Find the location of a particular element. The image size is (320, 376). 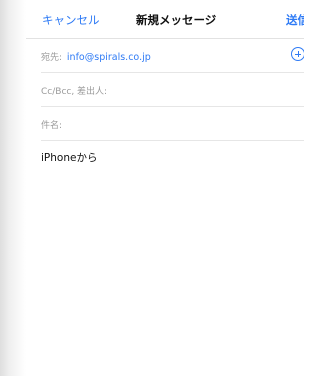

cc-bcc-field: Cc/Bcc, 差出人: is located at coordinates (172, 90).